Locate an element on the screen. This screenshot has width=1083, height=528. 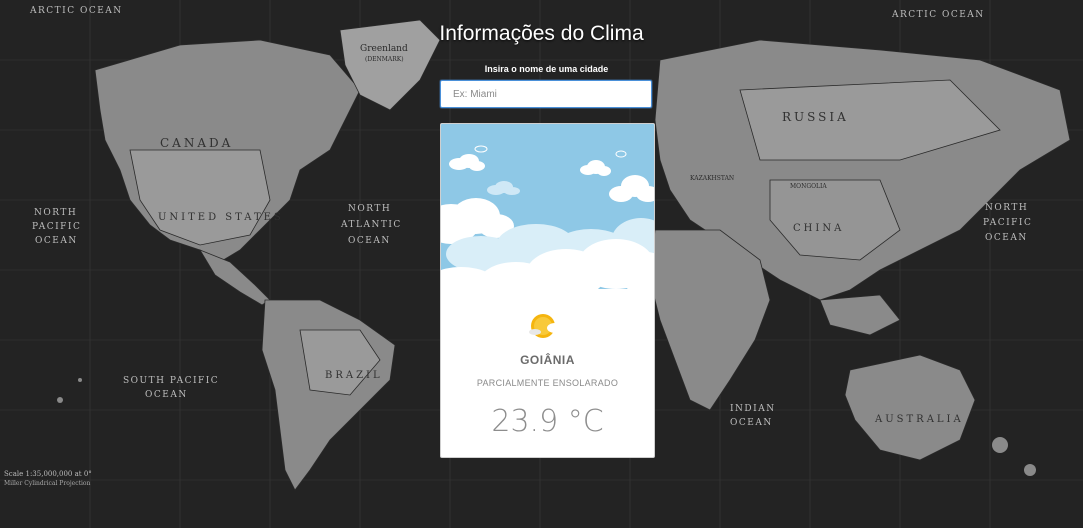
map-label-russia: RUSSIA is located at coordinates (815, 117).